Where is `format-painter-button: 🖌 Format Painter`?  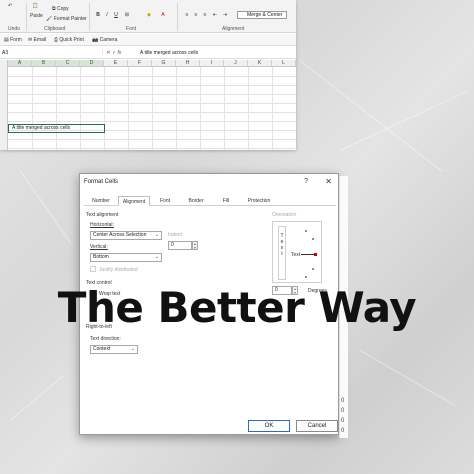
format-painter-button: 🖌 Format Painter is located at coordinates (66, 19).